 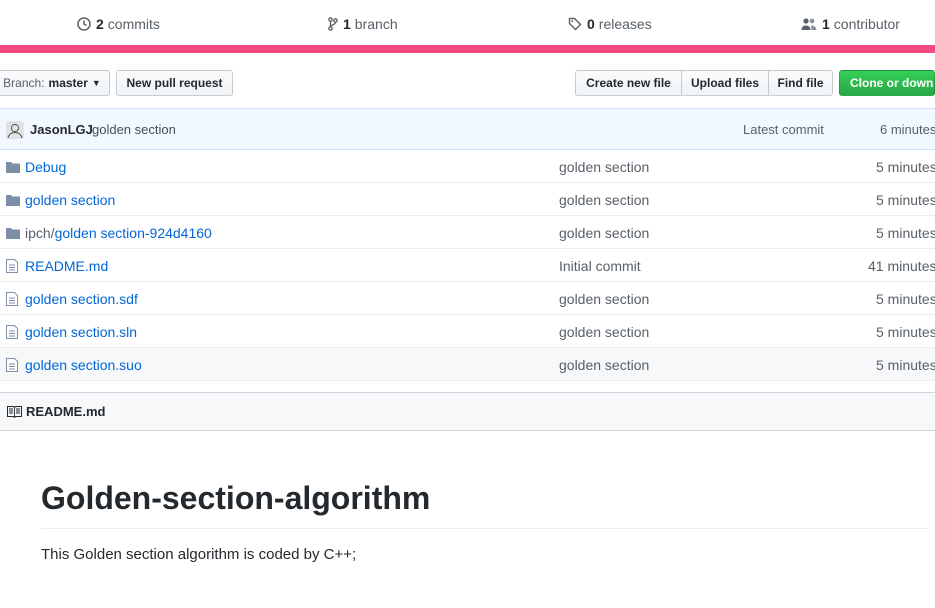 I want to click on readme-header: README.md, so click(x=467, y=411).